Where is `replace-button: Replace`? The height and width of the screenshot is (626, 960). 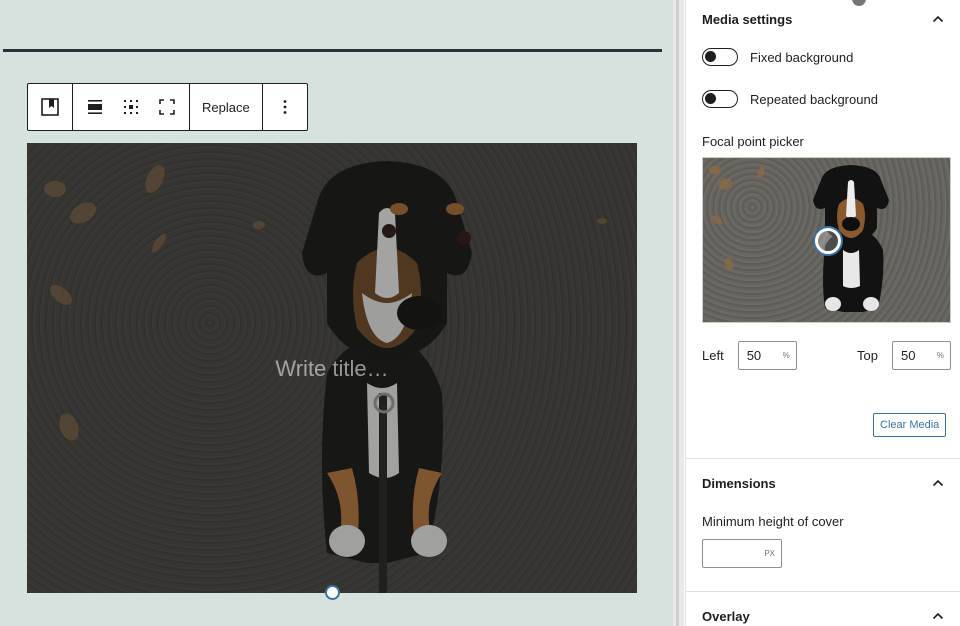
replace-button: Replace is located at coordinates (226, 107).